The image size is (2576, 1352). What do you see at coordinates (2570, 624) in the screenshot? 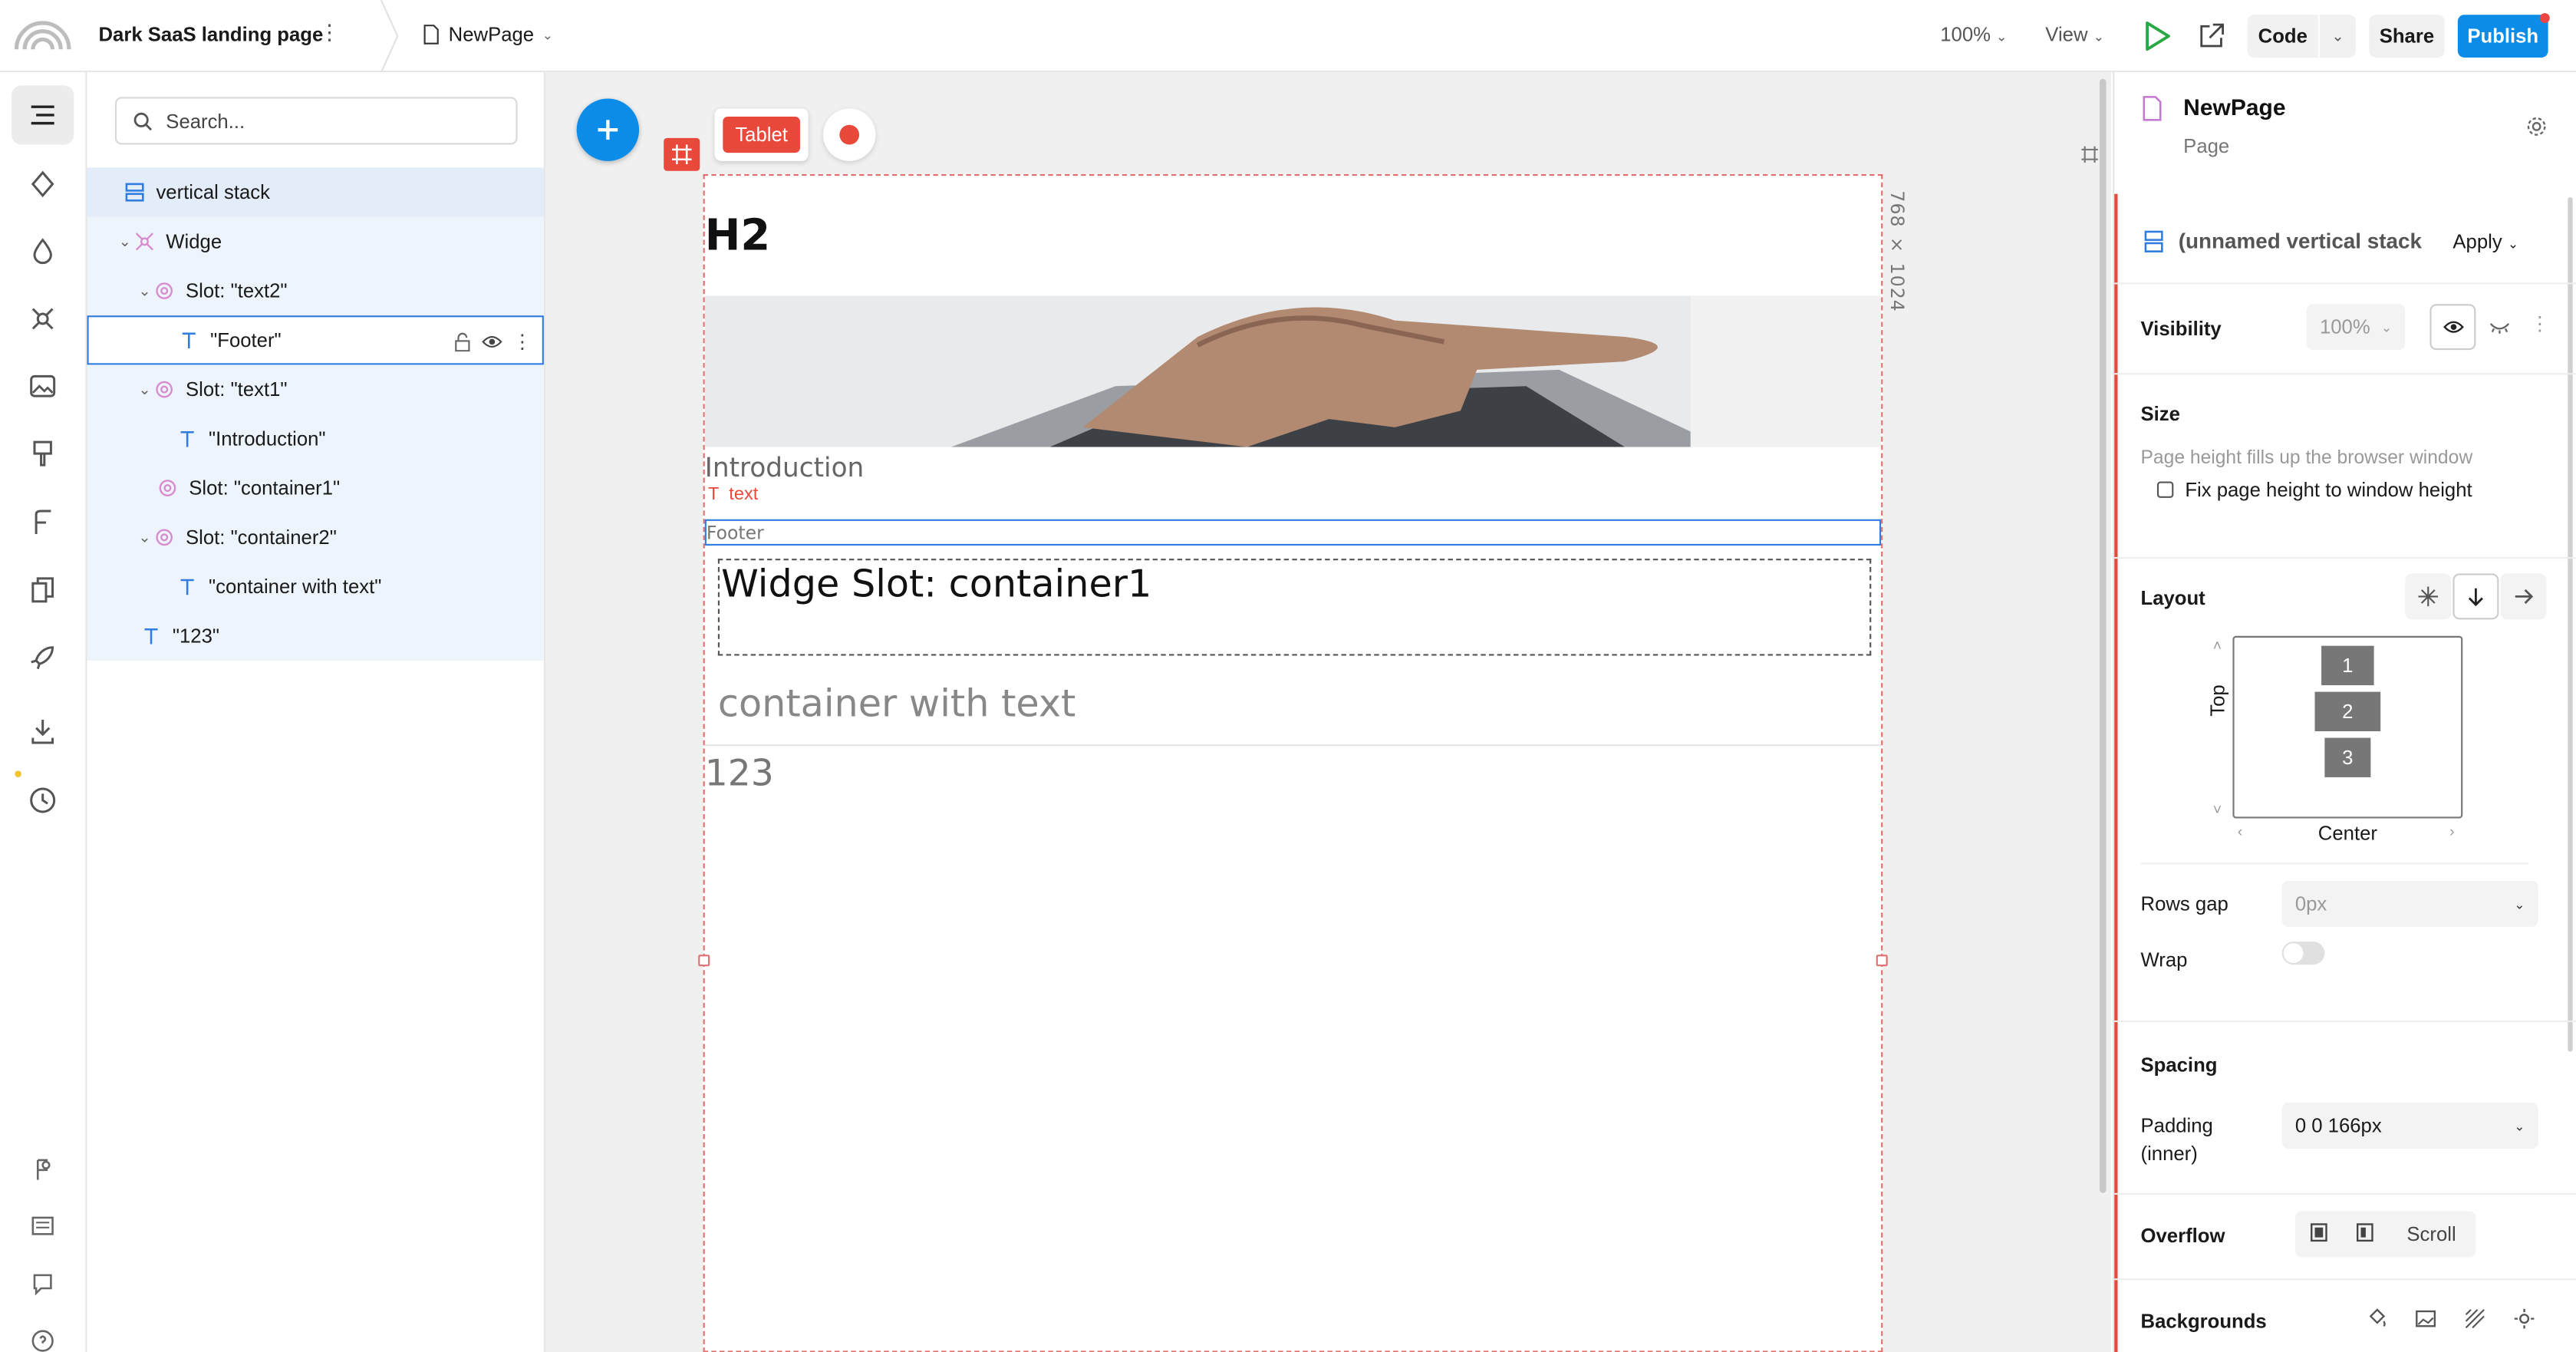
I see `panel-scrollbar` at bounding box center [2570, 624].